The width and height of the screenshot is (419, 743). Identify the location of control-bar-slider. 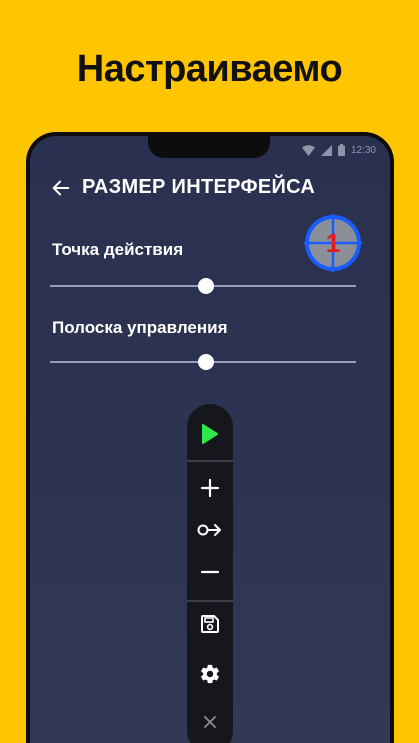
(203, 362).